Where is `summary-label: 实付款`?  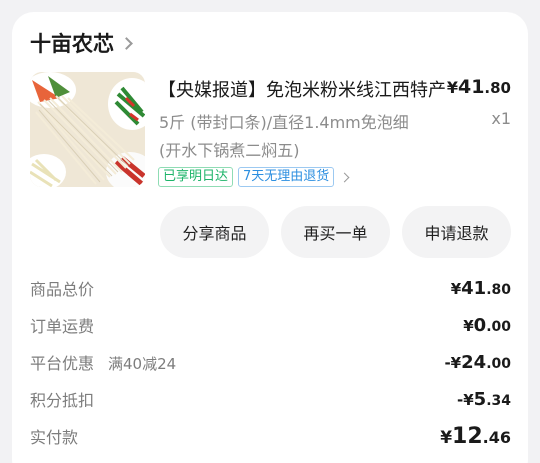 summary-label: 实付款 is located at coordinates (54, 437).